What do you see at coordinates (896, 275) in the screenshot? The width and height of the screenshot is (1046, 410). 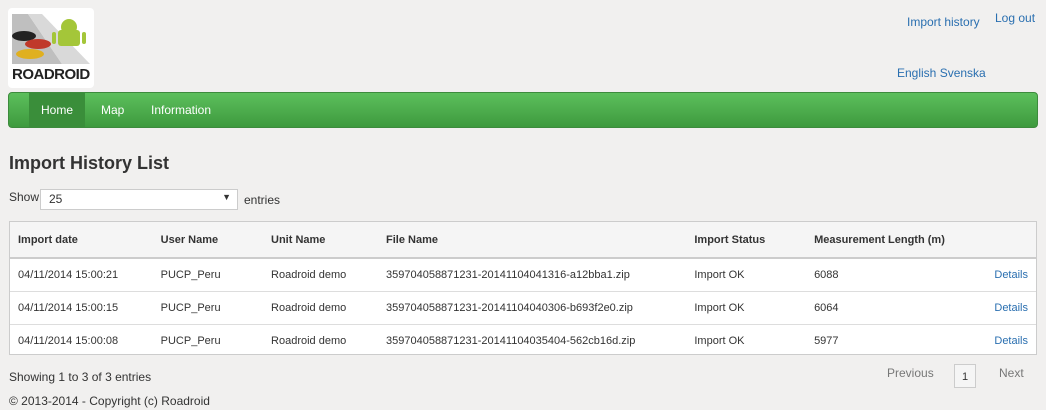 I see `cell-measurement-length: 6088` at bounding box center [896, 275].